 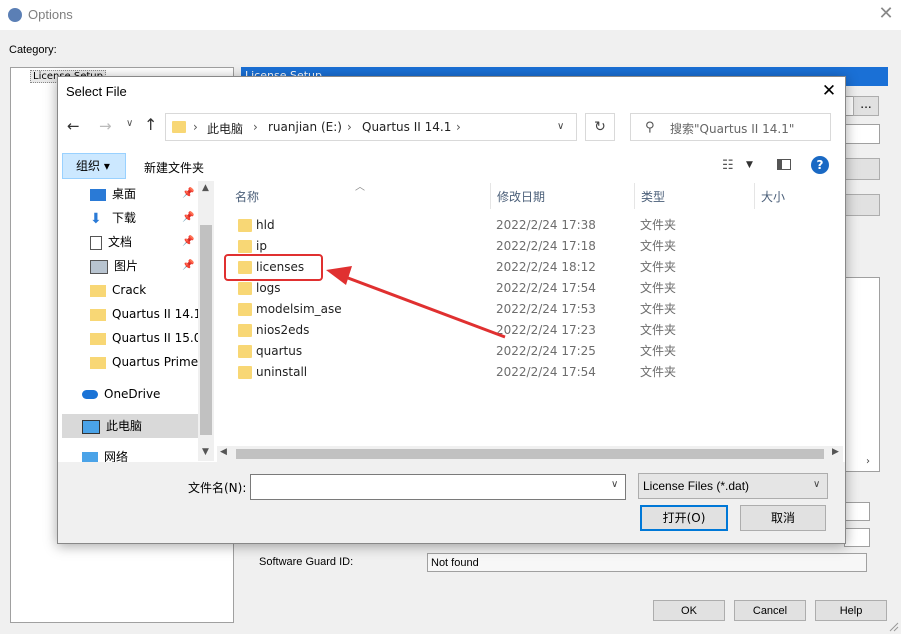 What do you see at coordinates (94, 166) in the screenshot?
I see `organize-button: 组织 ▾` at bounding box center [94, 166].